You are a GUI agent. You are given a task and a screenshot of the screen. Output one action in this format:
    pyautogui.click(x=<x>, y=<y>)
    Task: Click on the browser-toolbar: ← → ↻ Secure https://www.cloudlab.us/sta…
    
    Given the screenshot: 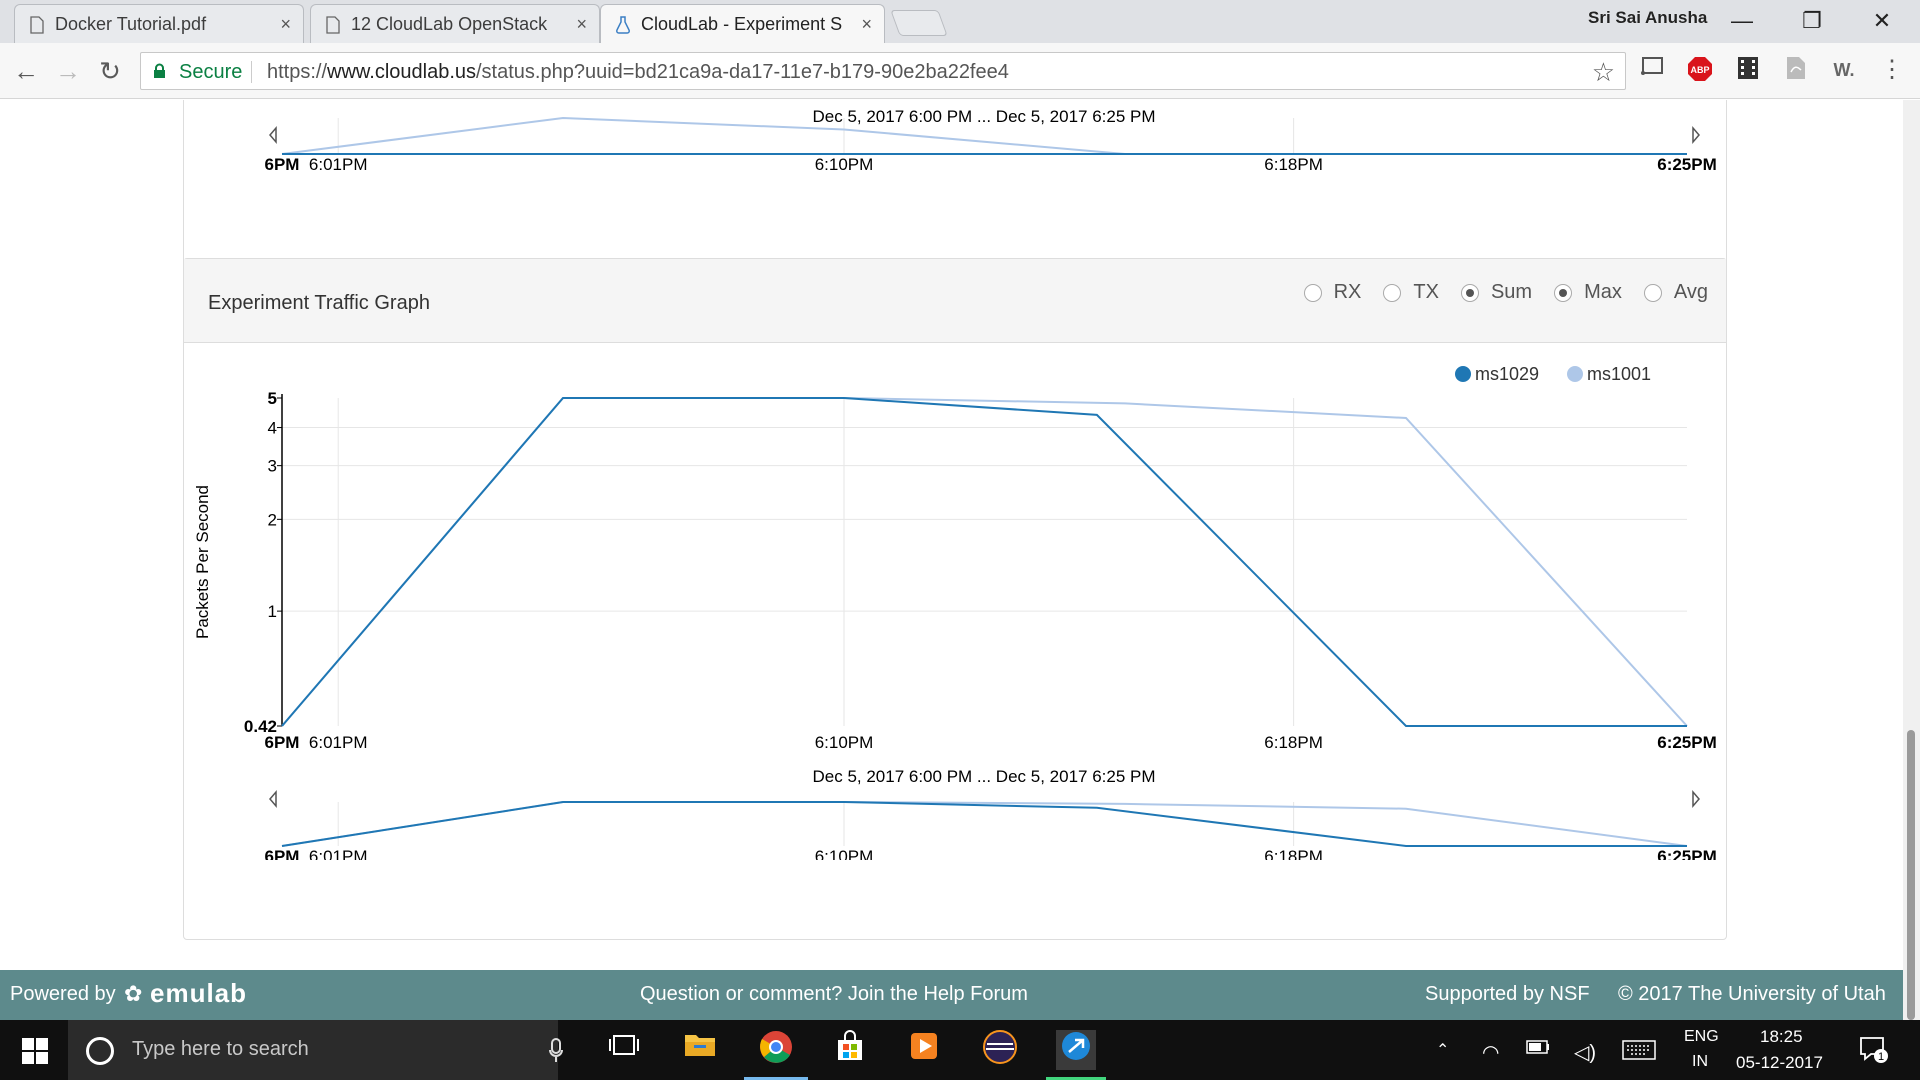 What is the action you would take?
    pyautogui.click(x=960, y=71)
    